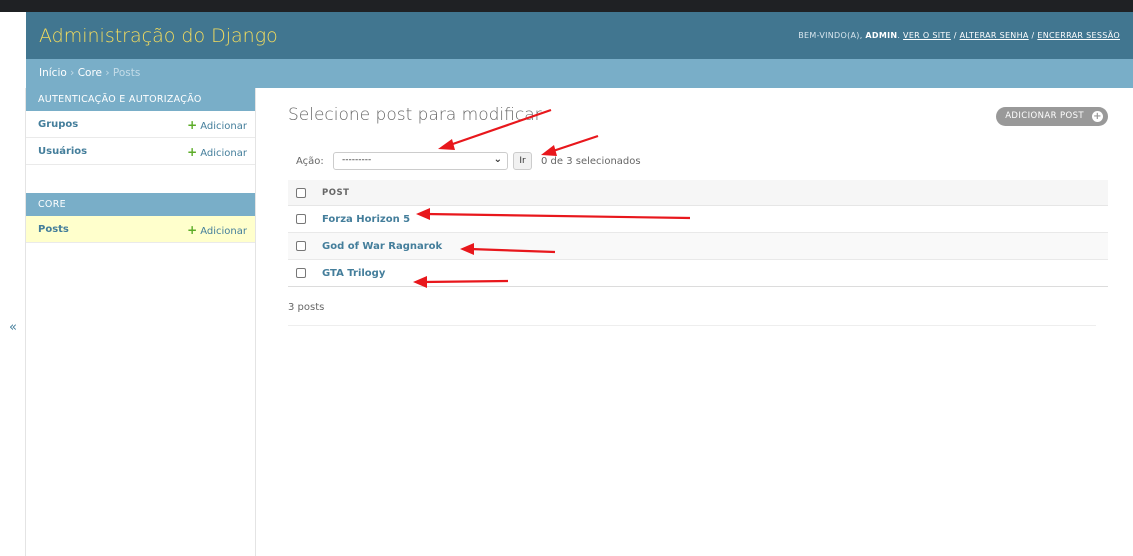  I want to click on page-title: Selecione post para modificar, so click(415, 115).